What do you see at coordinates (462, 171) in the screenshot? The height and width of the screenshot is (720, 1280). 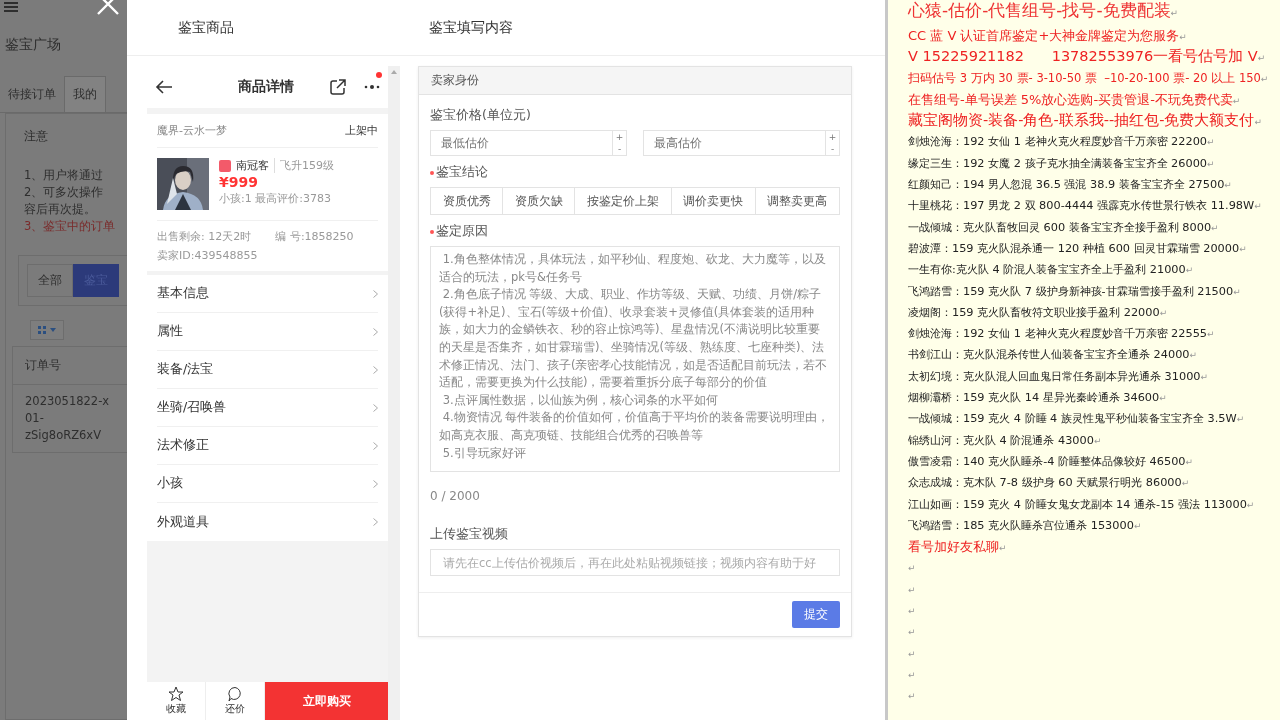 I see `field-label: 鉴宝结论` at bounding box center [462, 171].